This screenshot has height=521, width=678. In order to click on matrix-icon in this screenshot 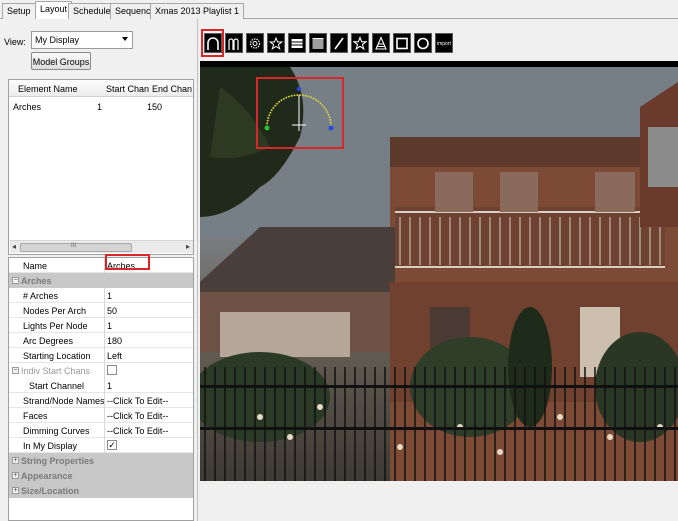, I will do `click(297, 43)`.